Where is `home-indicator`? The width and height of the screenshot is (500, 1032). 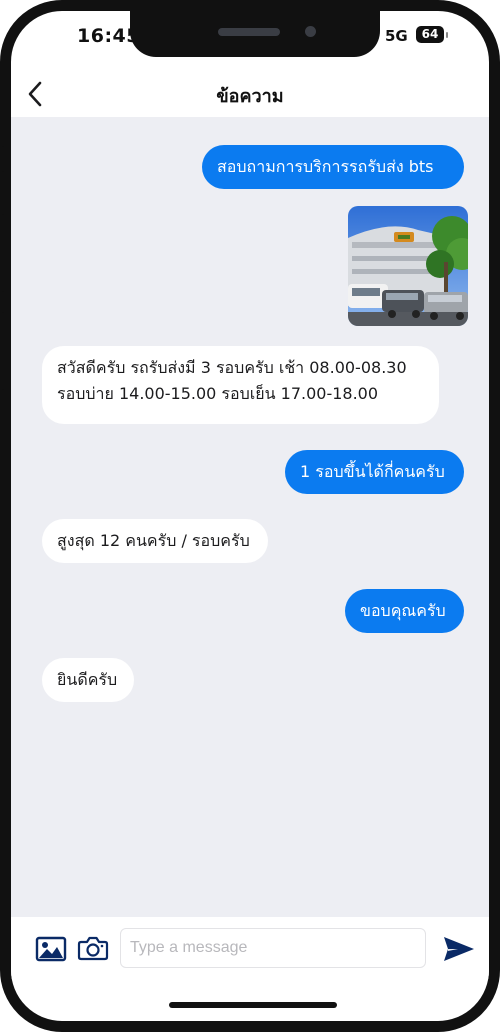 home-indicator is located at coordinates (253, 1005).